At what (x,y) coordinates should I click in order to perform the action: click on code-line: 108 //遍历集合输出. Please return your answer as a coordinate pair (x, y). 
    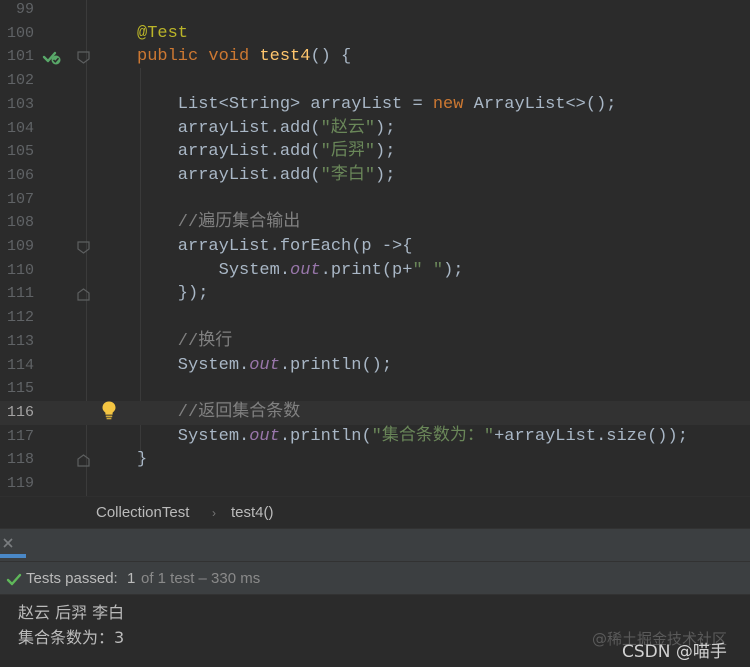
    Looking at the image, I should click on (375, 223).